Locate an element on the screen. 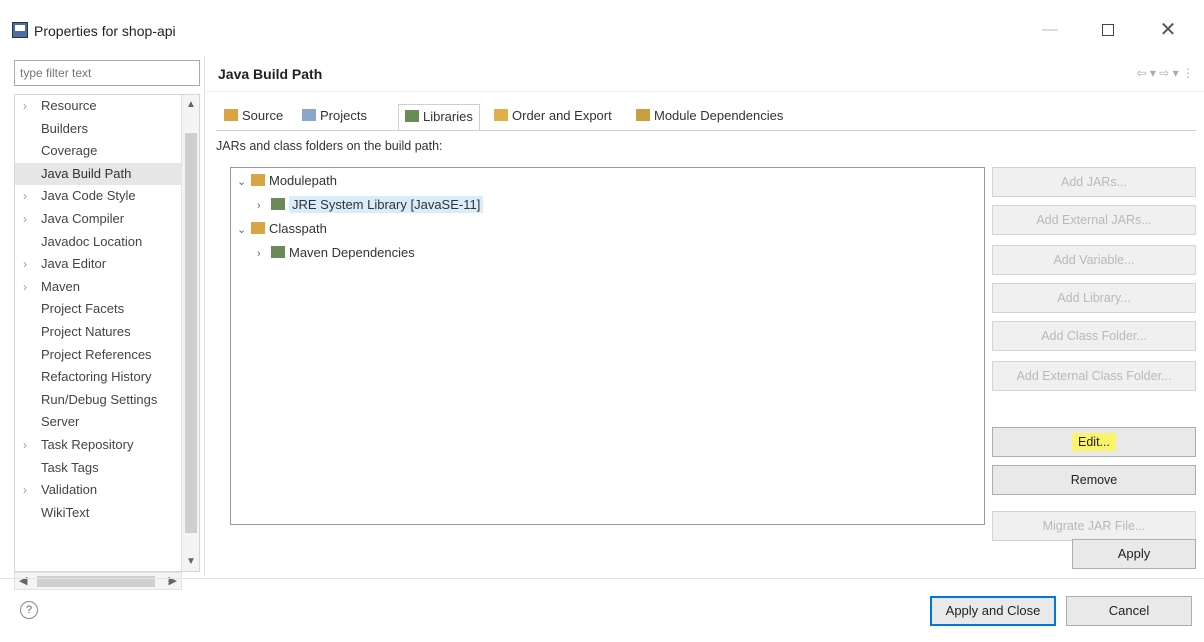  sash-divider is located at coordinates (204, 316).